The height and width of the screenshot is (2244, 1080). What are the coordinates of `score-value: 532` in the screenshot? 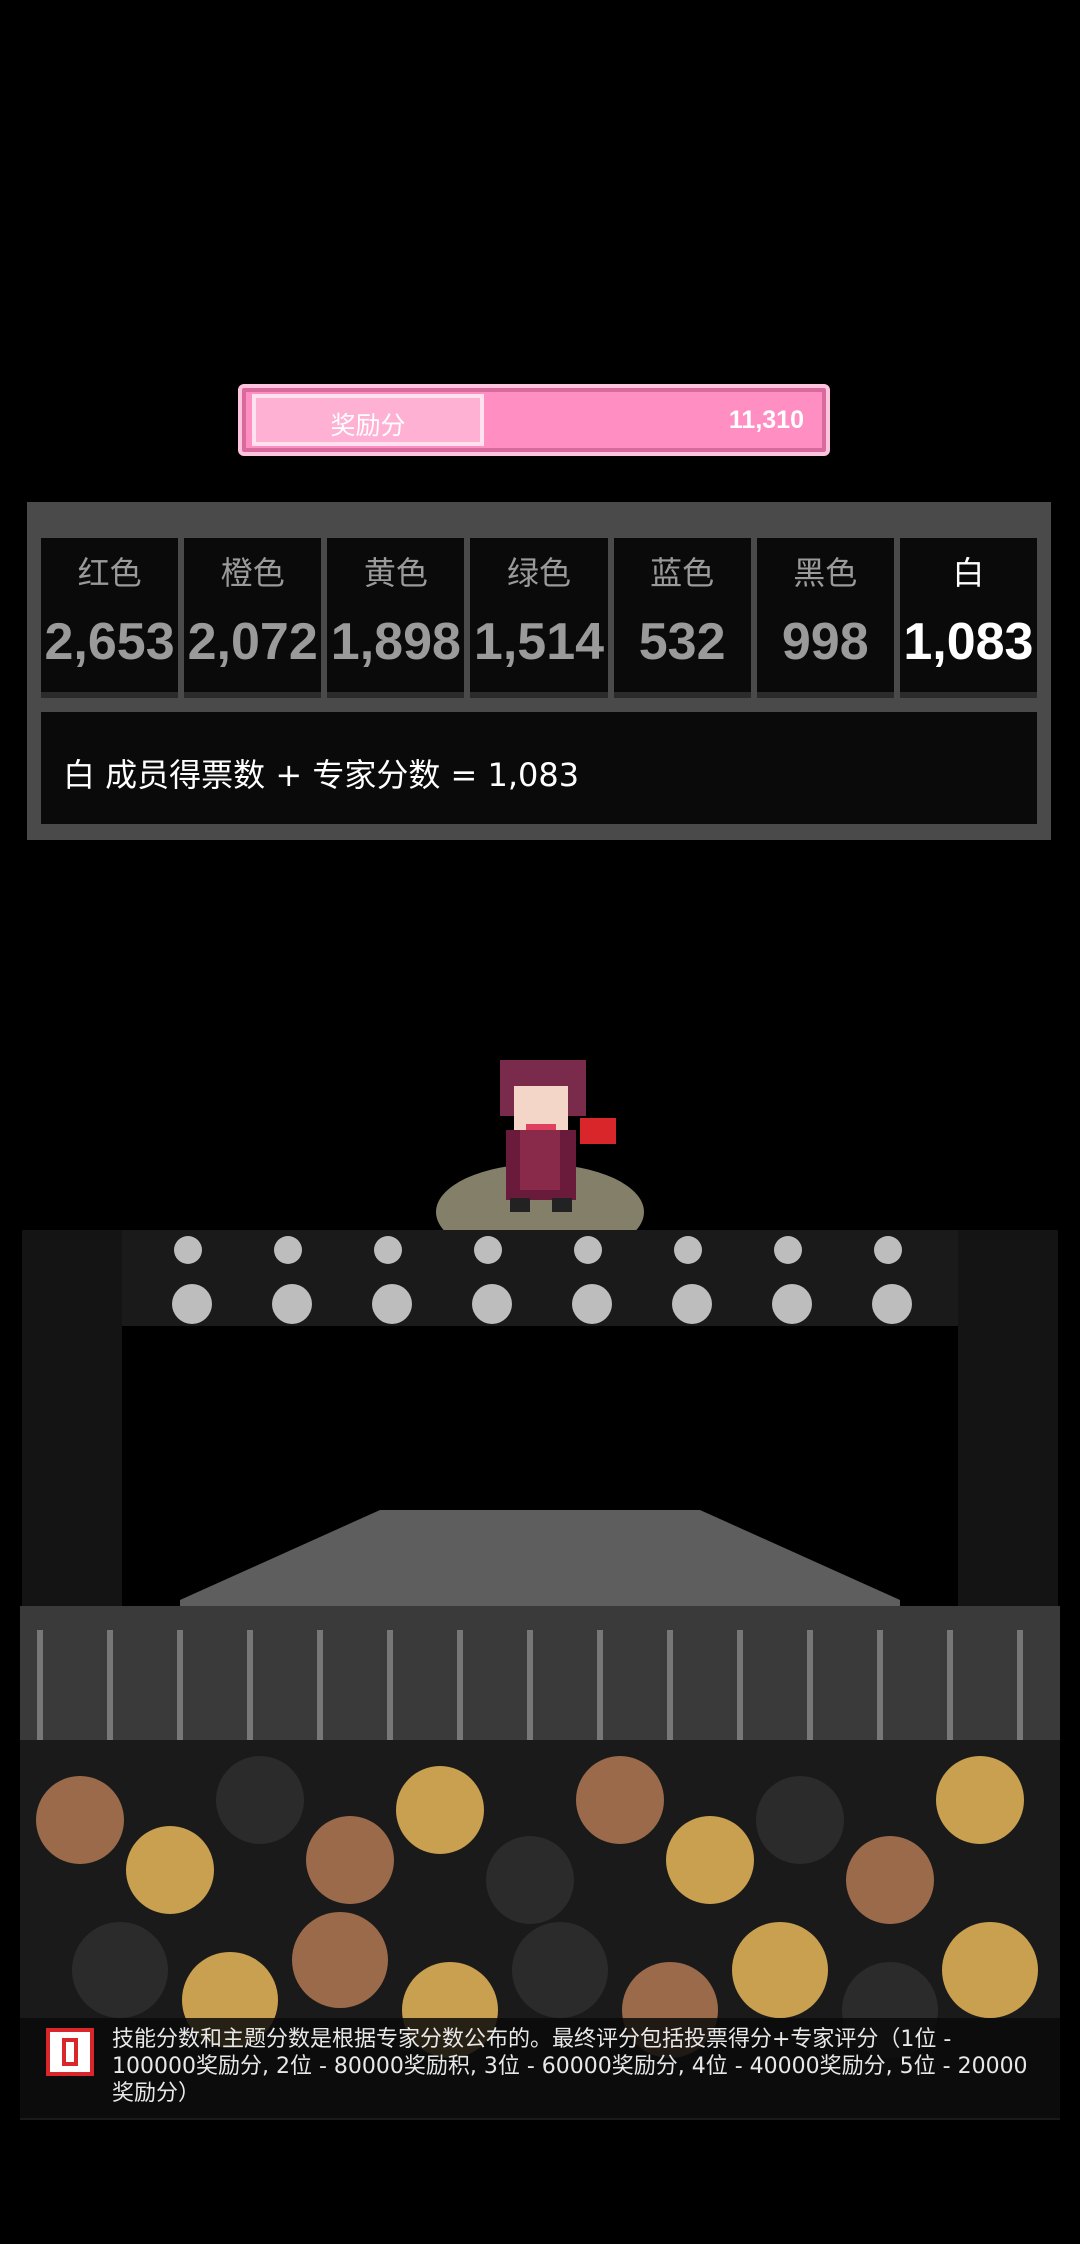 It's located at (682, 642).